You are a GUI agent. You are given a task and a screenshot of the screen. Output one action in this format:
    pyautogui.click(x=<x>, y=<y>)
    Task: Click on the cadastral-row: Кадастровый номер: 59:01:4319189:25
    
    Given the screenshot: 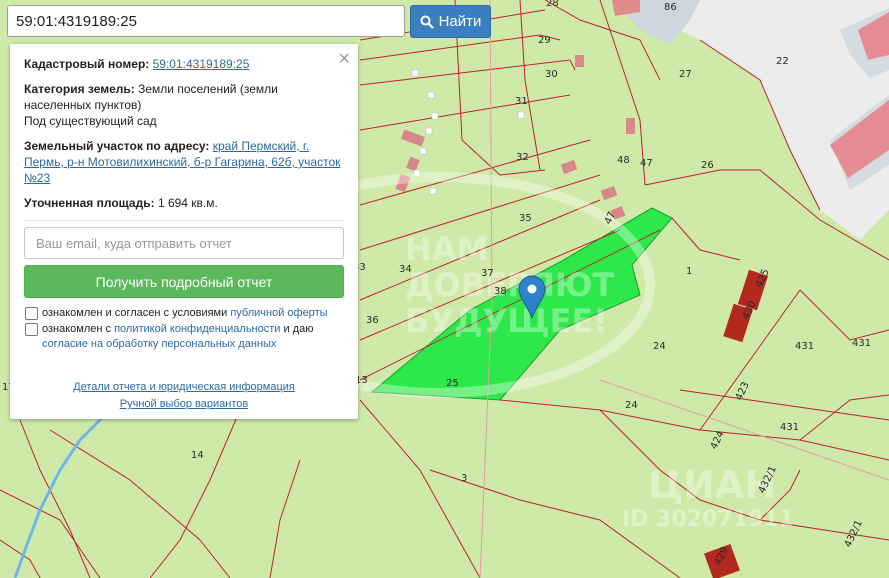 What is the action you would take?
    pyautogui.click(x=184, y=64)
    